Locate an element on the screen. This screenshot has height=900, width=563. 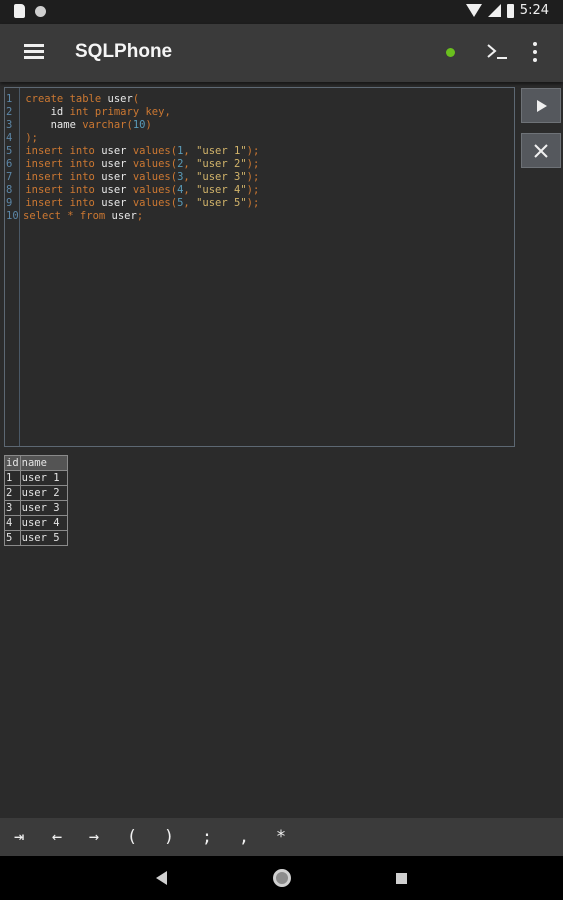
column-header-id: id is located at coordinates (12, 463).